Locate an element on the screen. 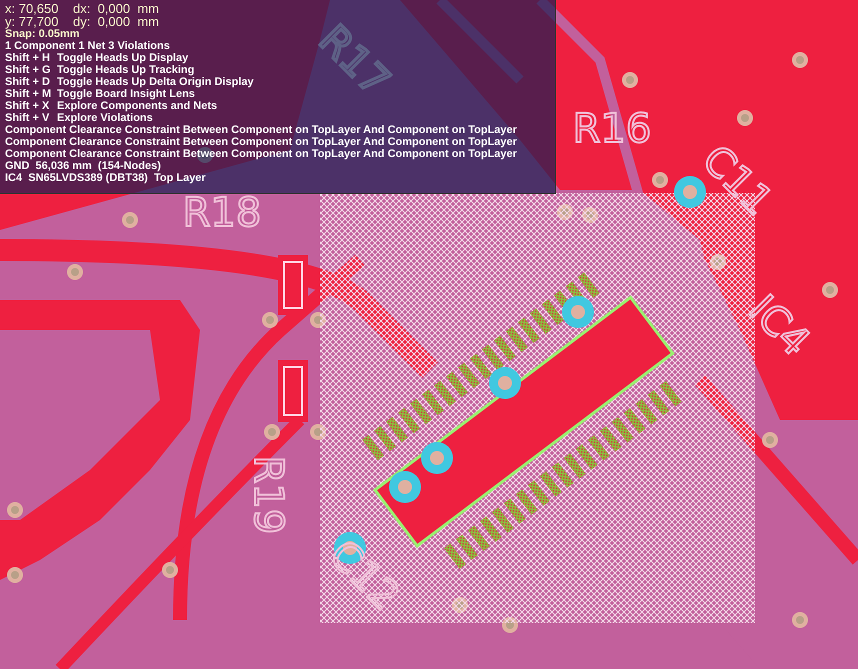 The width and height of the screenshot is (858, 669). delta-coordinate: dy: 0,000 mm is located at coordinates (116, 21).